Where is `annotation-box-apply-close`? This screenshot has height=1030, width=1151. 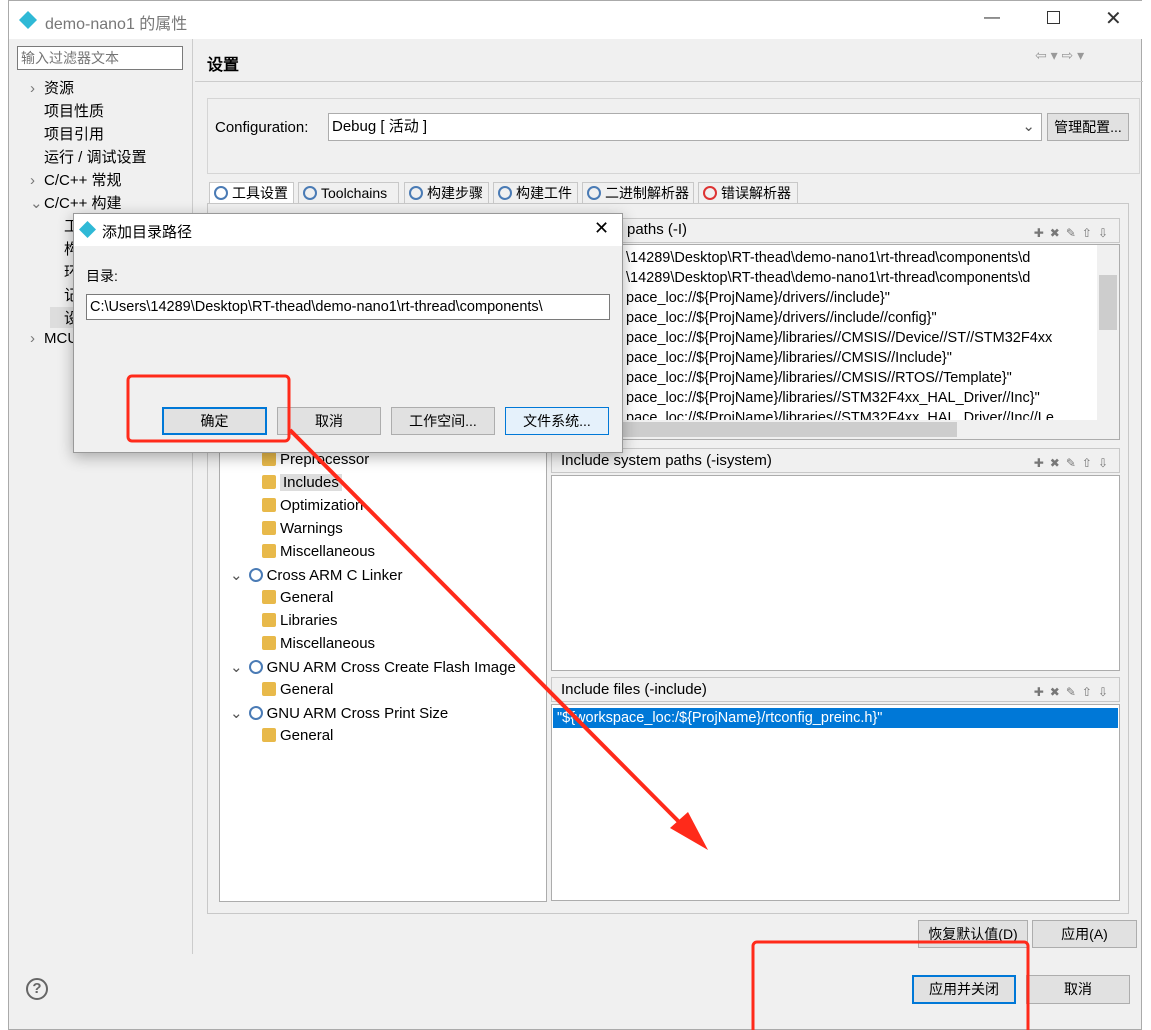
annotation-box-apply-close is located at coordinates (890, 985).